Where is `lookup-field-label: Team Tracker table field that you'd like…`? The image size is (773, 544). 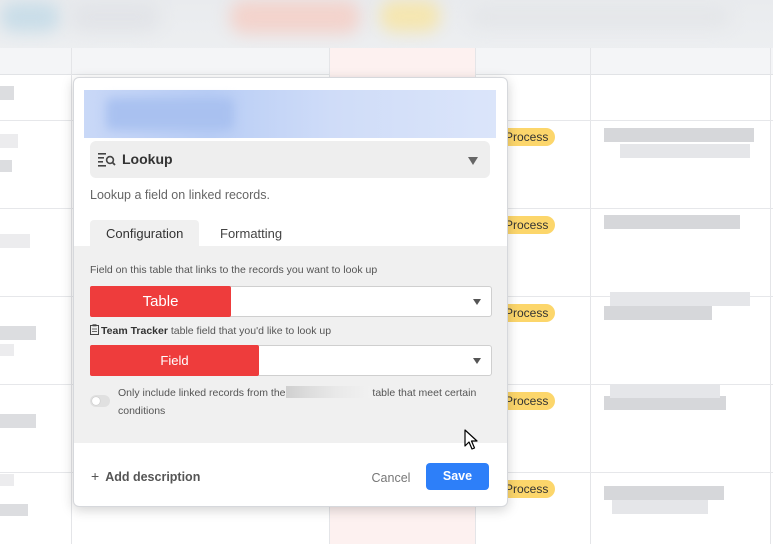 lookup-field-label: Team Tracker table field that you'd like… is located at coordinates (210, 330).